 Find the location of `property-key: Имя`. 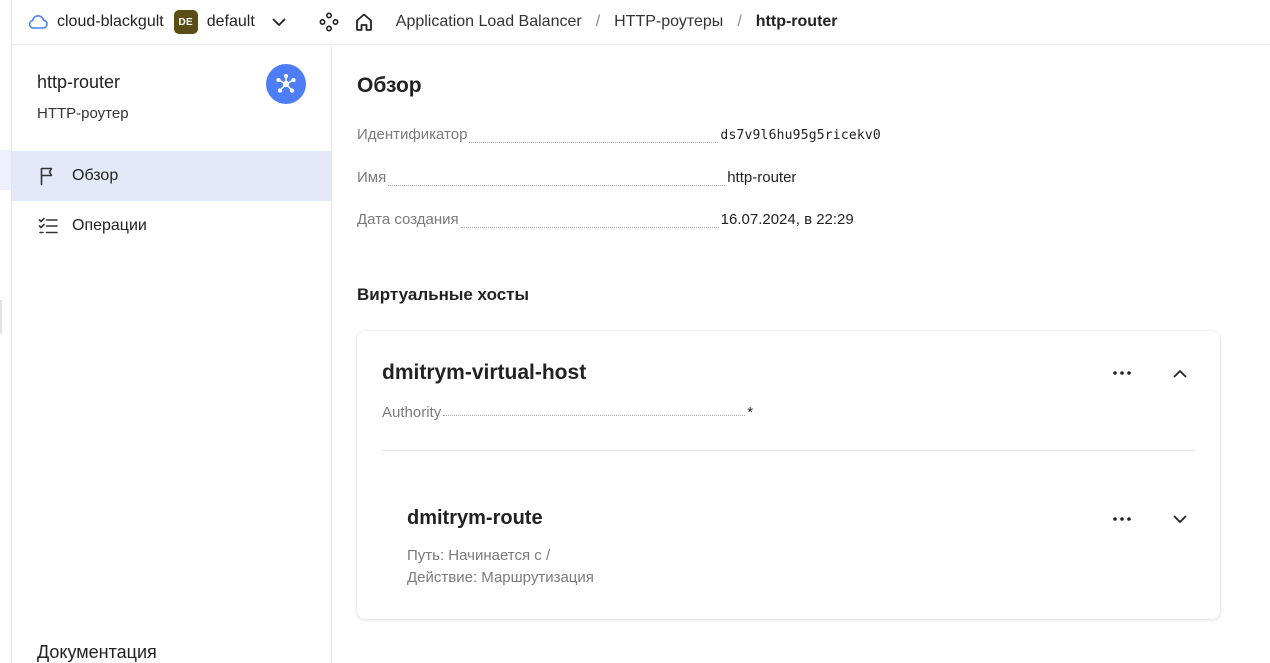

property-key: Имя is located at coordinates (372, 177).